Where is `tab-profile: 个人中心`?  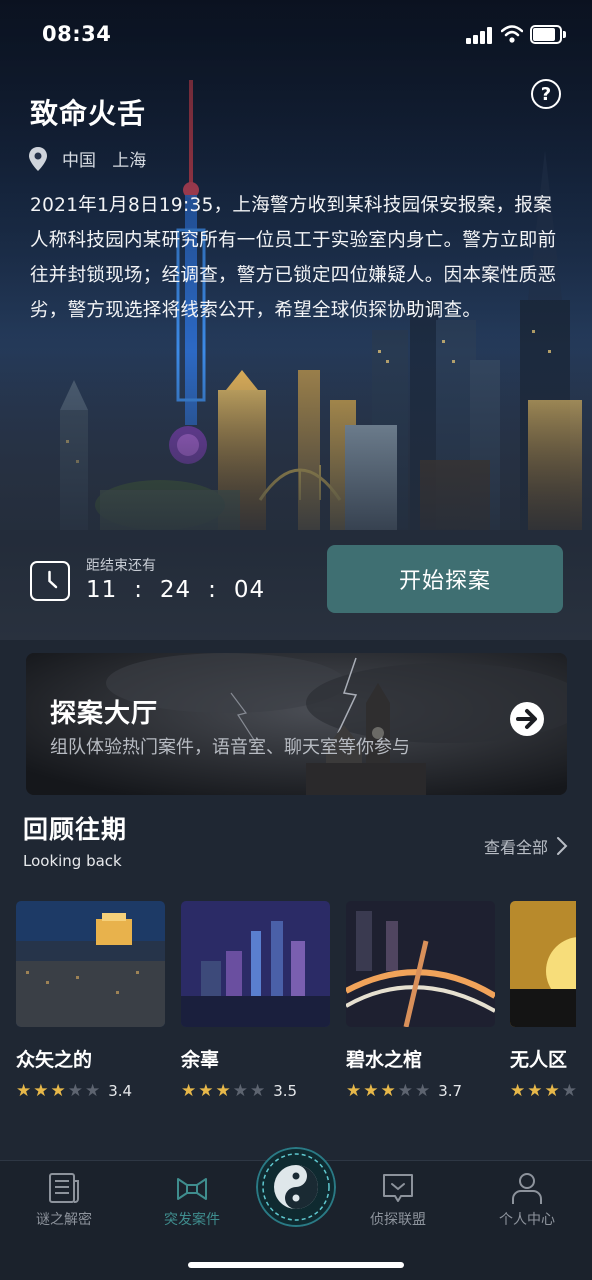
tab-profile: 个人中心 is located at coordinates (527, 1200).